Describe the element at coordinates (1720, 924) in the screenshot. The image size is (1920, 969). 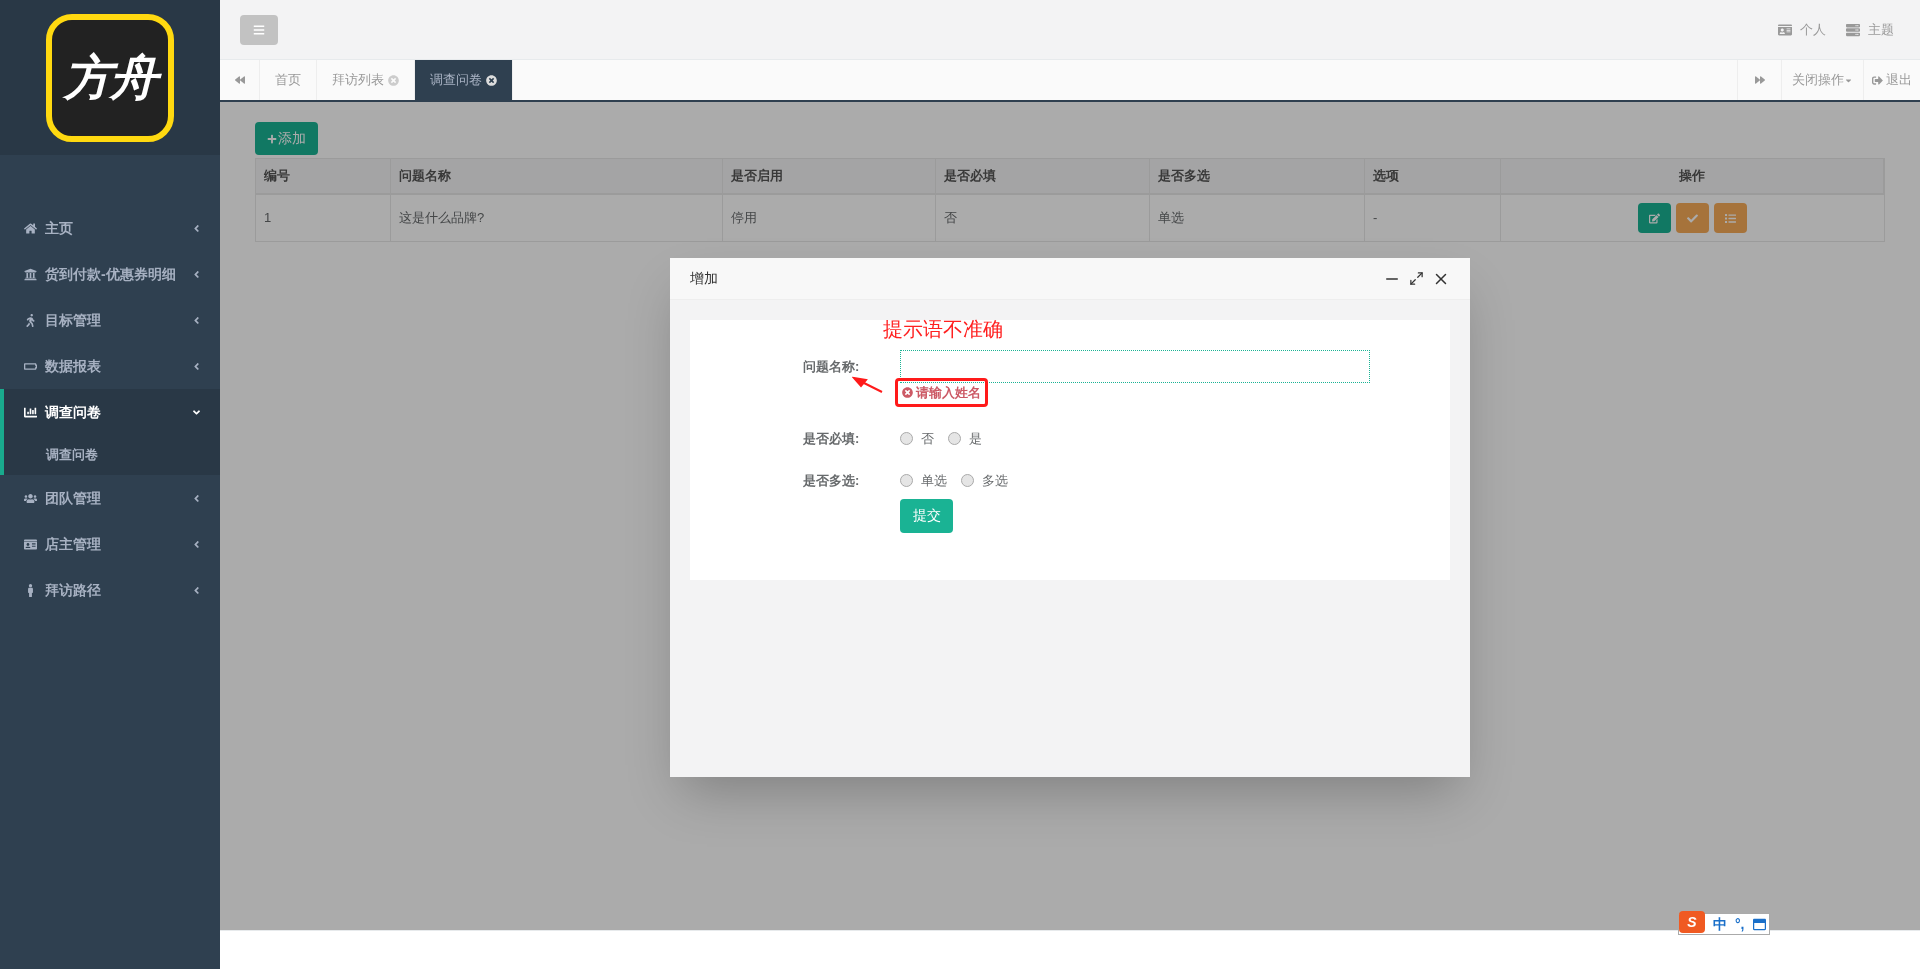
I see `ime-mode: 中` at that location.